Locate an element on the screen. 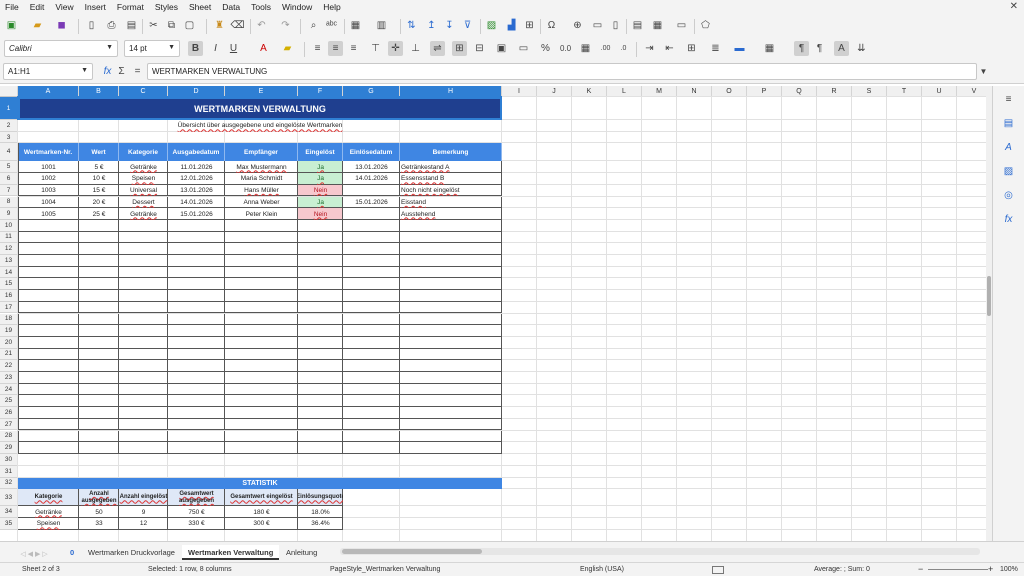 The width and height of the screenshot is (1024, 576). zoom-out-icon: − is located at coordinates (920, 569).